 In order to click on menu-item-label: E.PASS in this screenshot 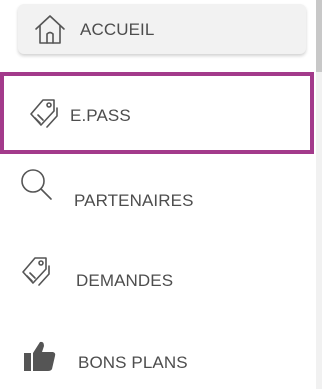, I will do `click(100, 115)`.